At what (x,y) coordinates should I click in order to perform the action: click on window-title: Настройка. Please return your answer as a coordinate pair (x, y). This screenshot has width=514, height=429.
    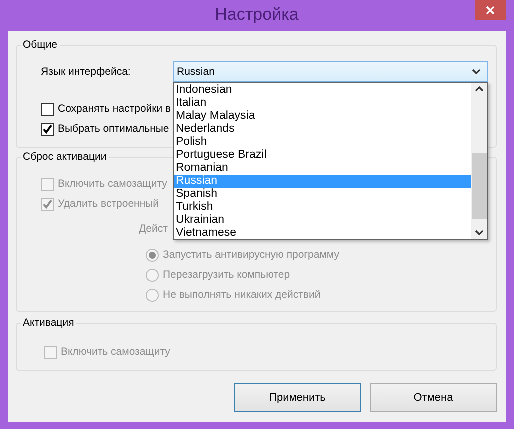
    Looking at the image, I should click on (257, 14).